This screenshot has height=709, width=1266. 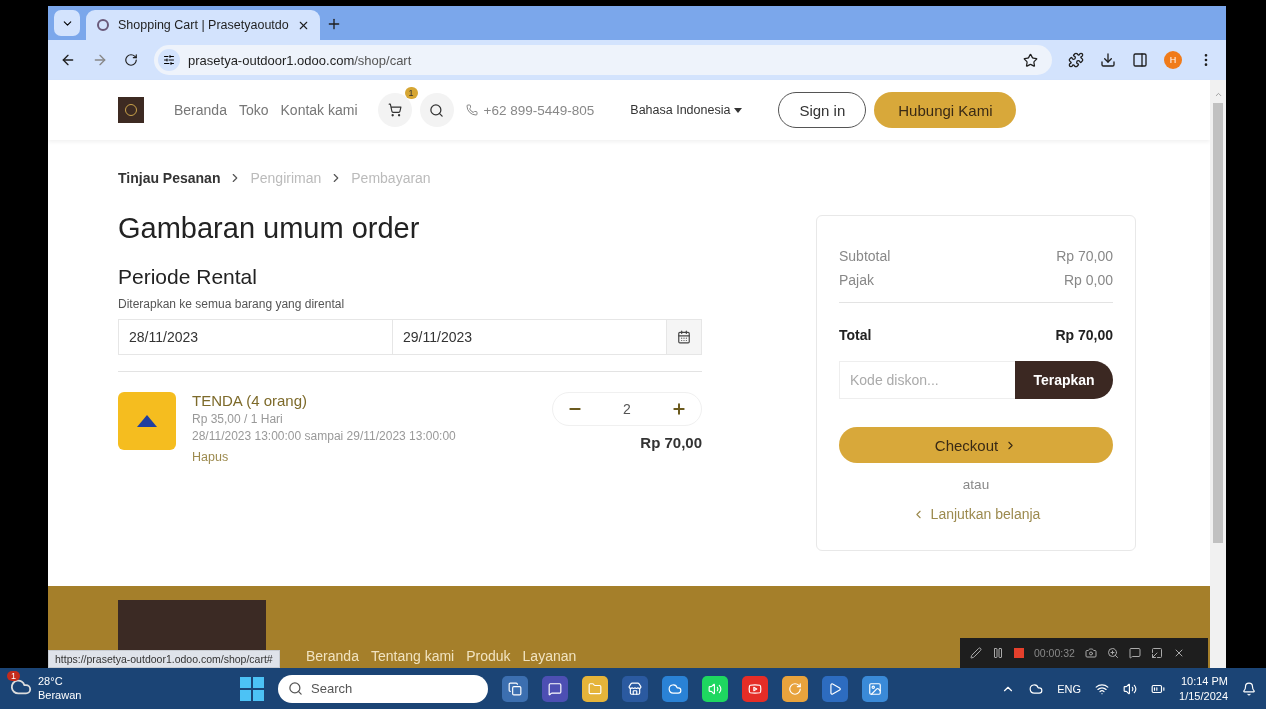 I want to click on nav-link: Kontak kami, so click(x=319, y=110).